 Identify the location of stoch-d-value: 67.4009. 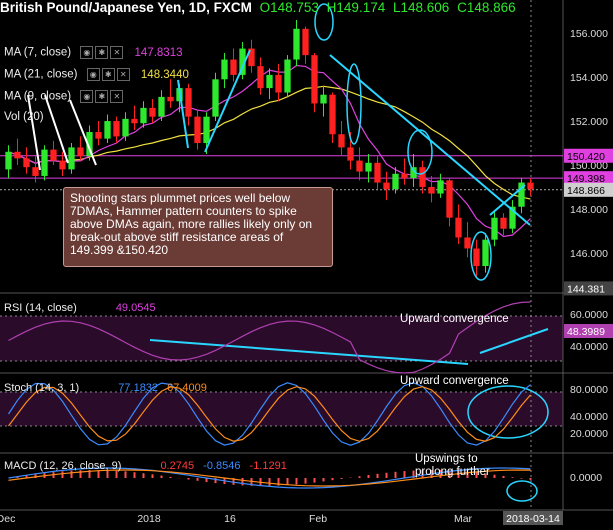
(187, 388).